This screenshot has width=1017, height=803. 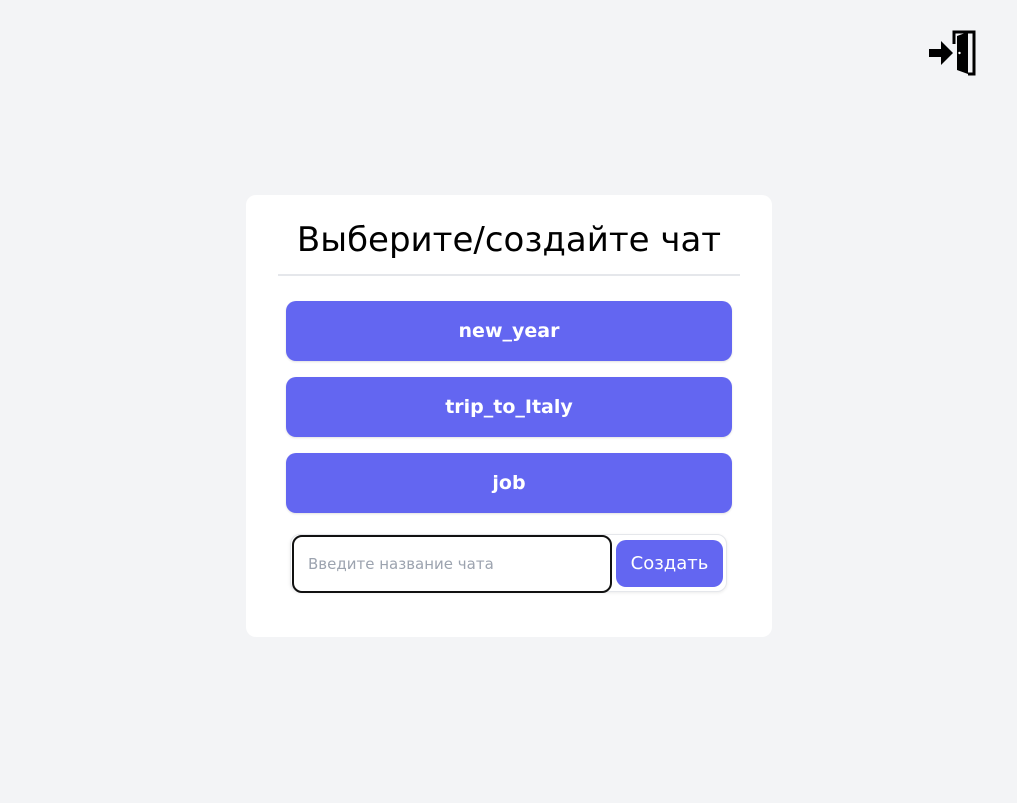 I want to click on create-chat-form: Создать, so click(x=508, y=563).